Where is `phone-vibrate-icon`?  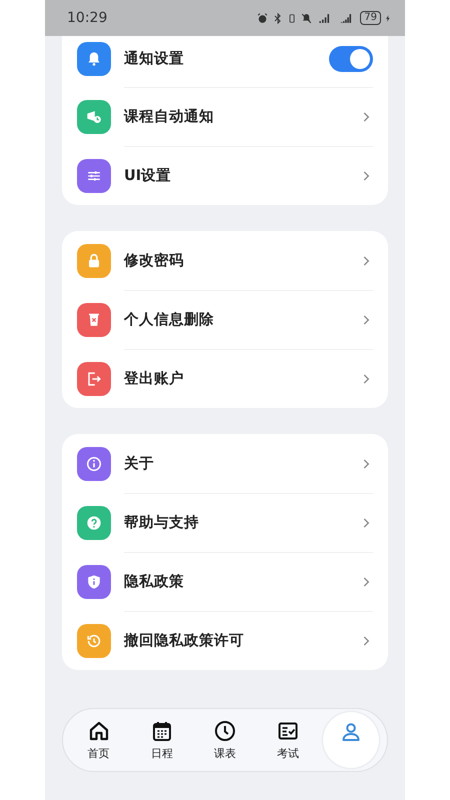
phone-vibrate-icon is located at coordinates (292, 18).